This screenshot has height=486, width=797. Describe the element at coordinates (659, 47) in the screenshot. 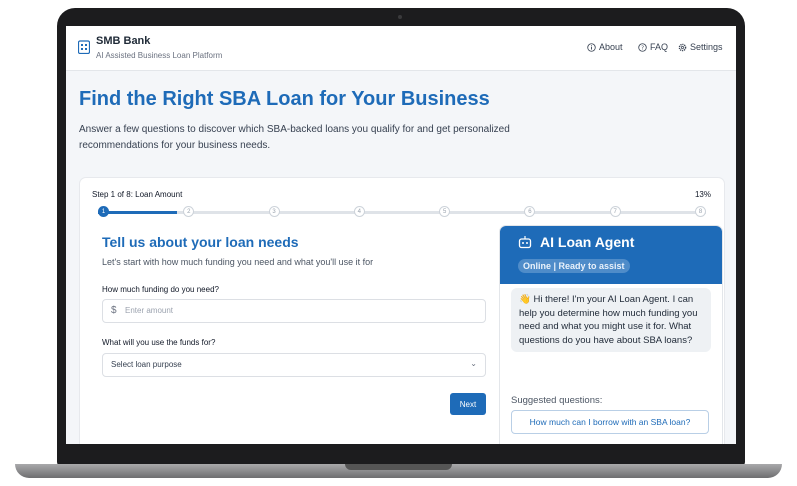

I see `nav-faq-label: FAQ` at that location.